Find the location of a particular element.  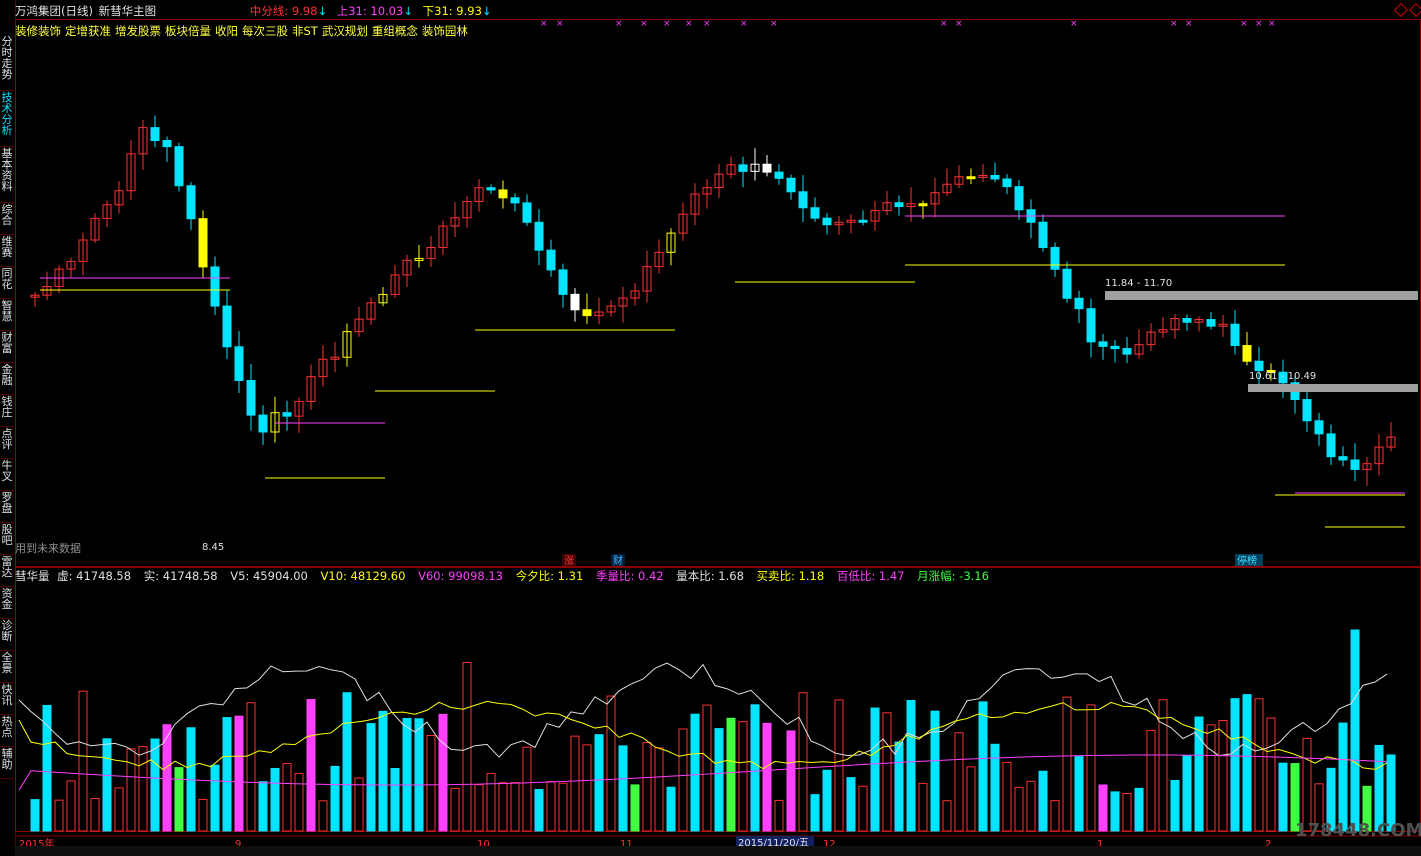

high-low-ratio: 百低比: 1.47 is located at coordinates (870, 576).